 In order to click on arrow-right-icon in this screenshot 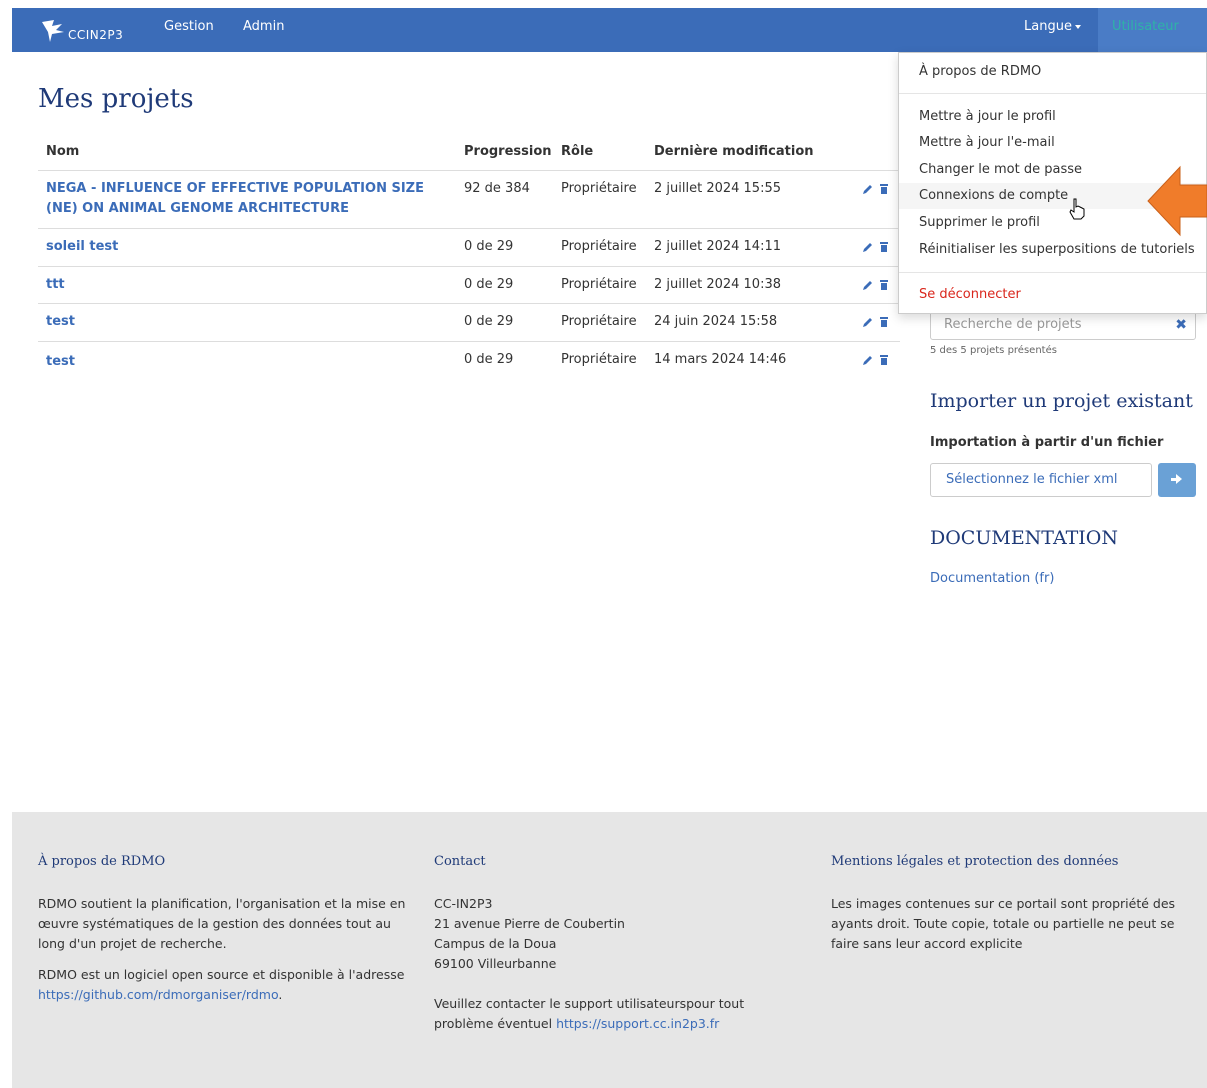, I will do `click(1177, 480)`.